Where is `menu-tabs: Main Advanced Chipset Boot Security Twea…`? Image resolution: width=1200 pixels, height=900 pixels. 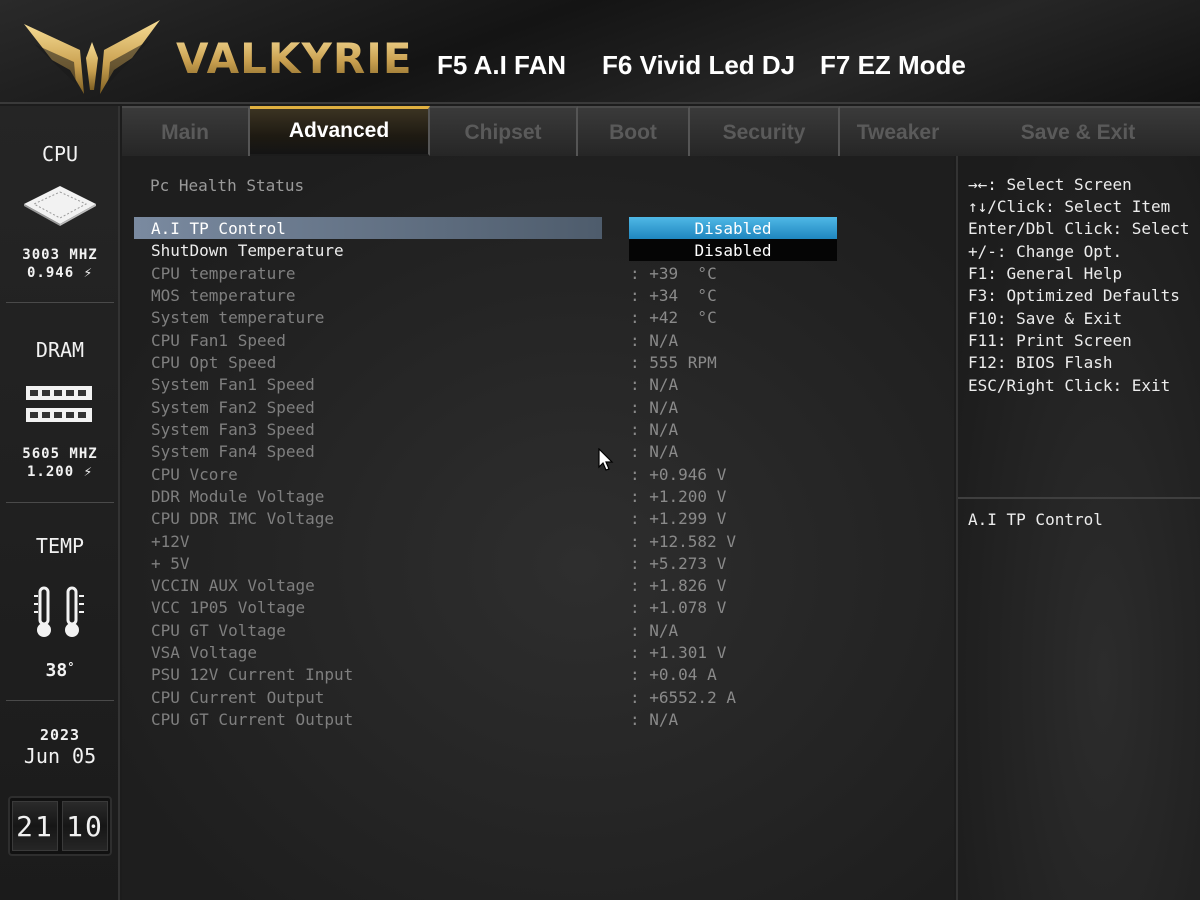
menu-tabs: Main Advanced Chipset Boot Security Twea… is located at coordinates (539, 131).